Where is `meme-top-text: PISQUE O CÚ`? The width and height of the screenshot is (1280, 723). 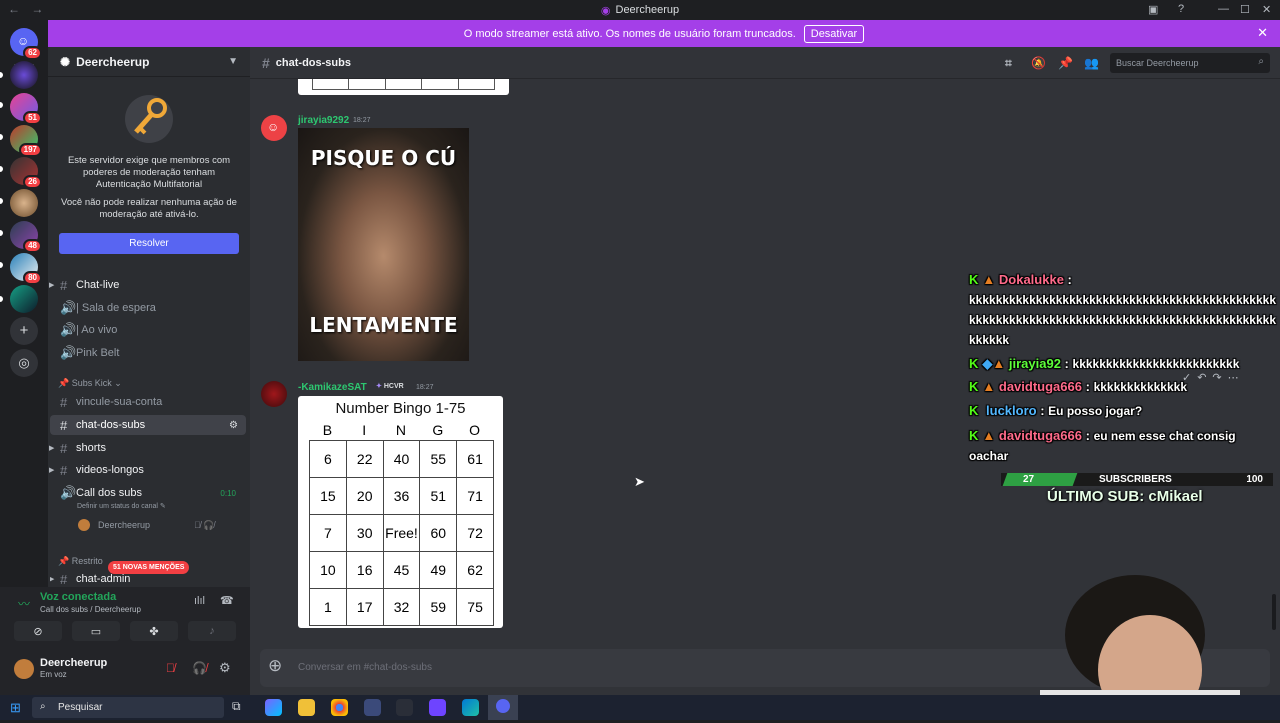 meme-top-text: PISQUE O CÚ is located at coordinates (383, 158).